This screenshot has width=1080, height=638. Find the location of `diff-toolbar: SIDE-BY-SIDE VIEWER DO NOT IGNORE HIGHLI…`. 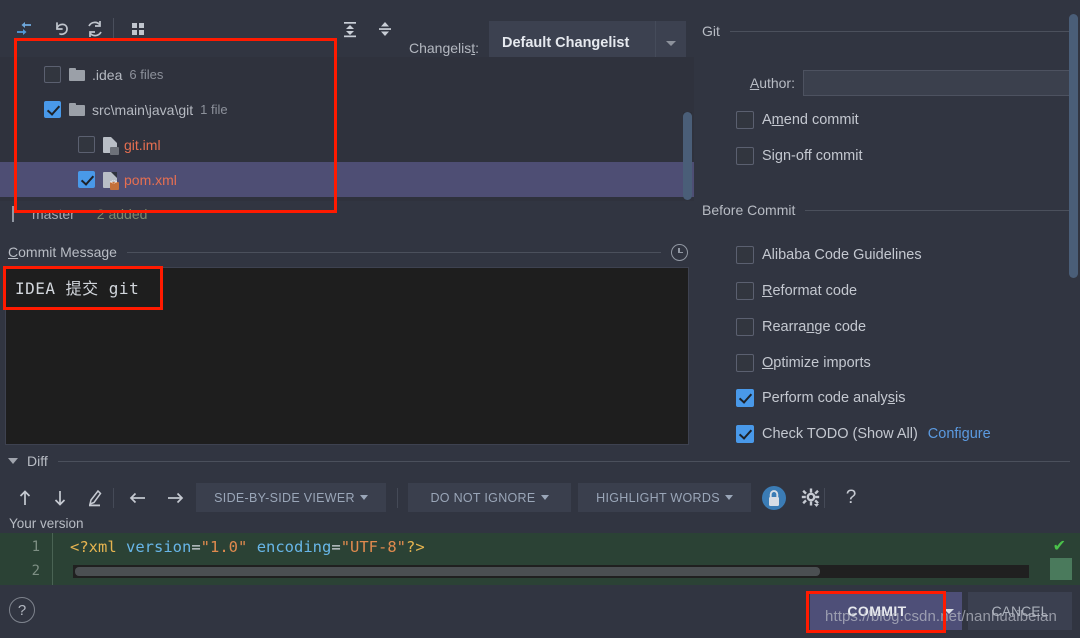

diff-toolbar: SIDE-BY-SIDE VIEWER DO NOT IGNORE HIGHLI… is located at coordinates (540, 498).